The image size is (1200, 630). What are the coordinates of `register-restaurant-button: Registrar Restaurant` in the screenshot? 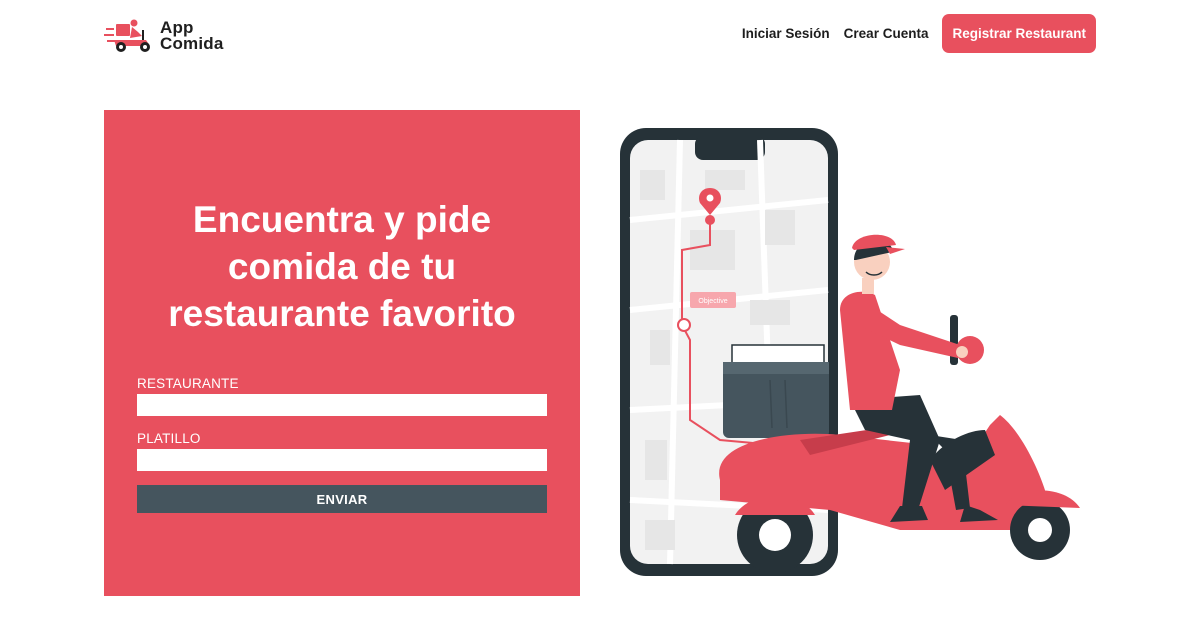 It's located at (1019, 33).